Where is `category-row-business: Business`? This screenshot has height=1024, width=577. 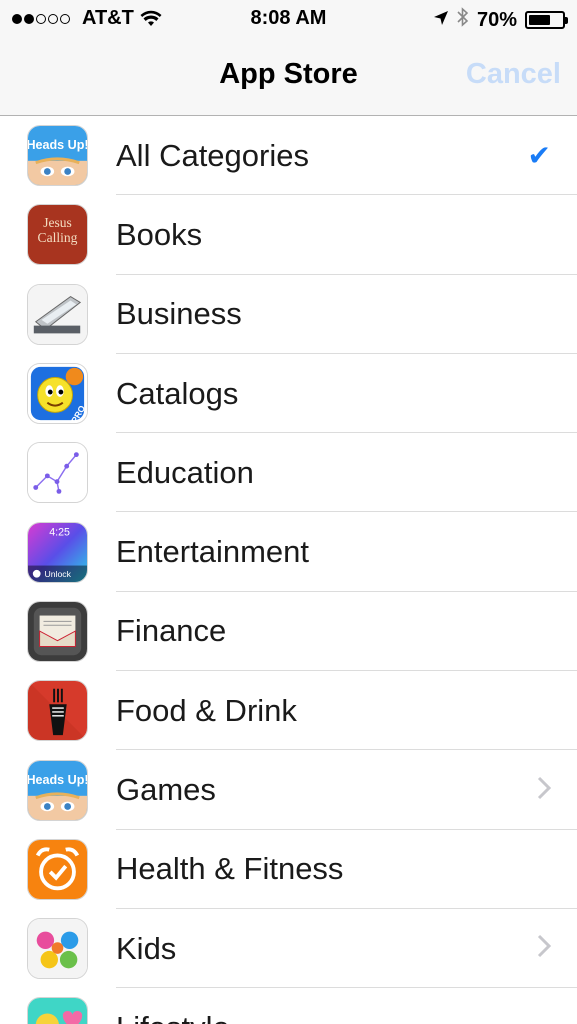 category-row-business: Business is located at coordinates (288, 314).